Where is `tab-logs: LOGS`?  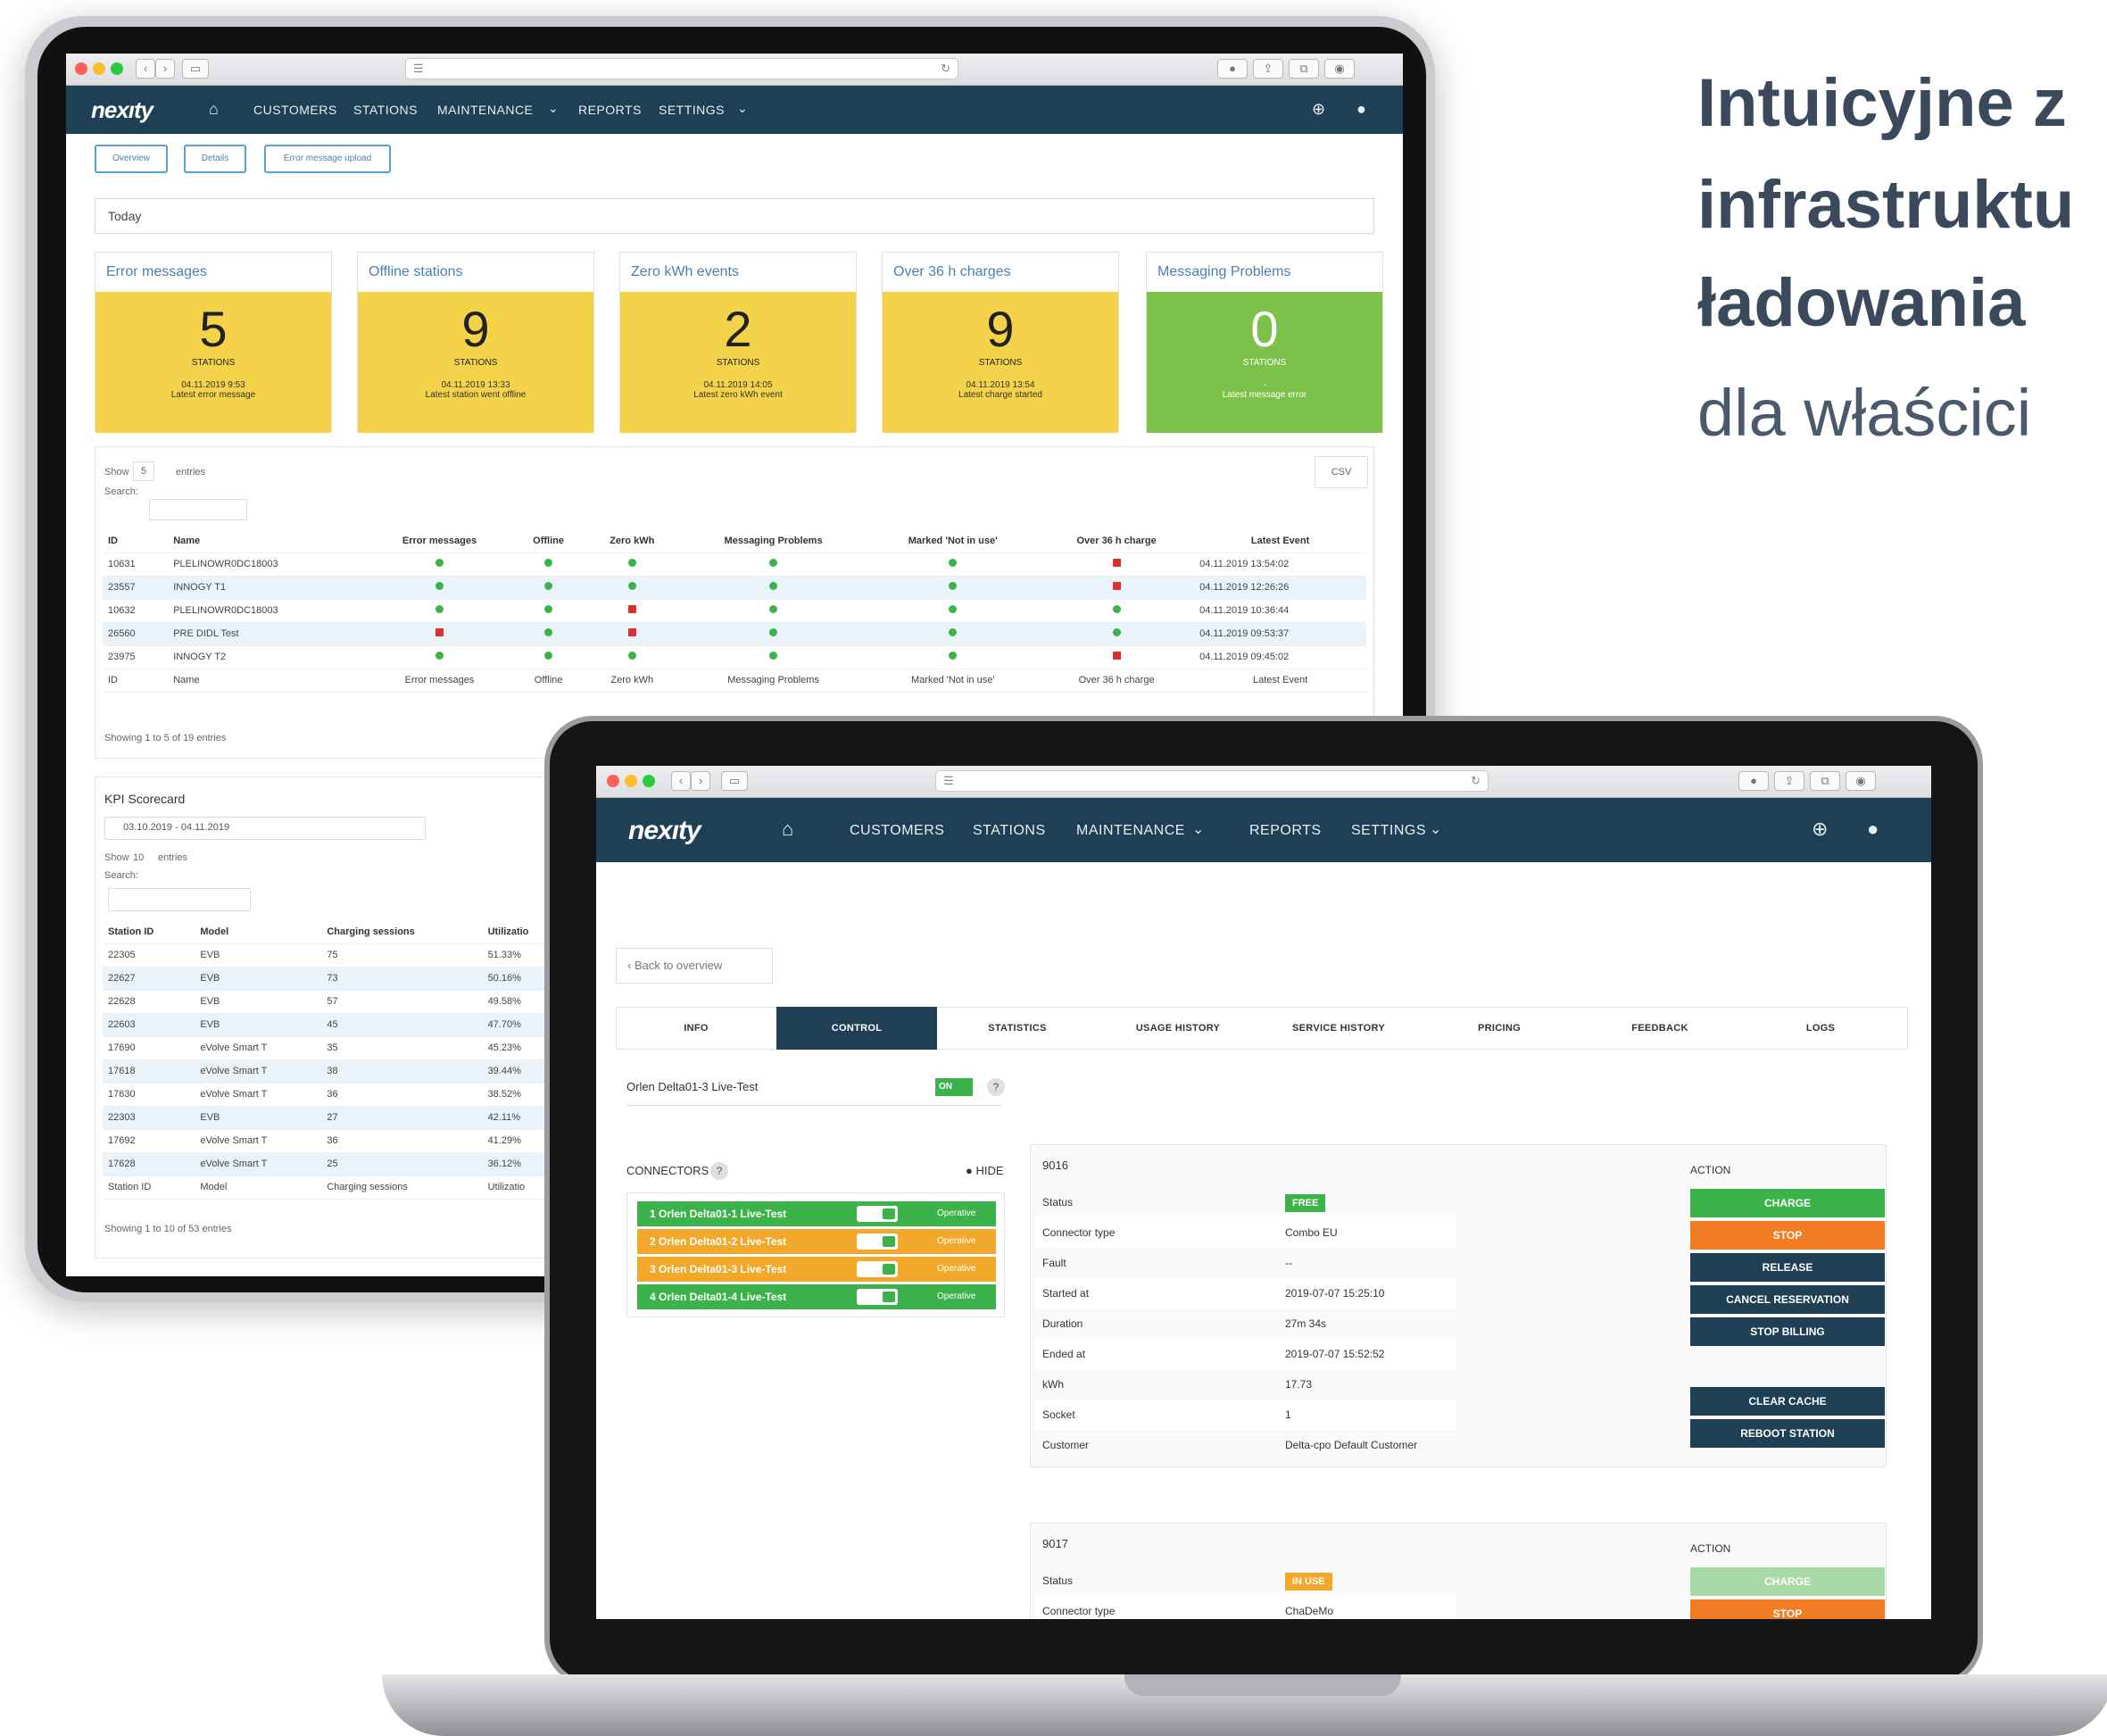
tab-logs: LOGS is located at coordinates (1820, 1028).